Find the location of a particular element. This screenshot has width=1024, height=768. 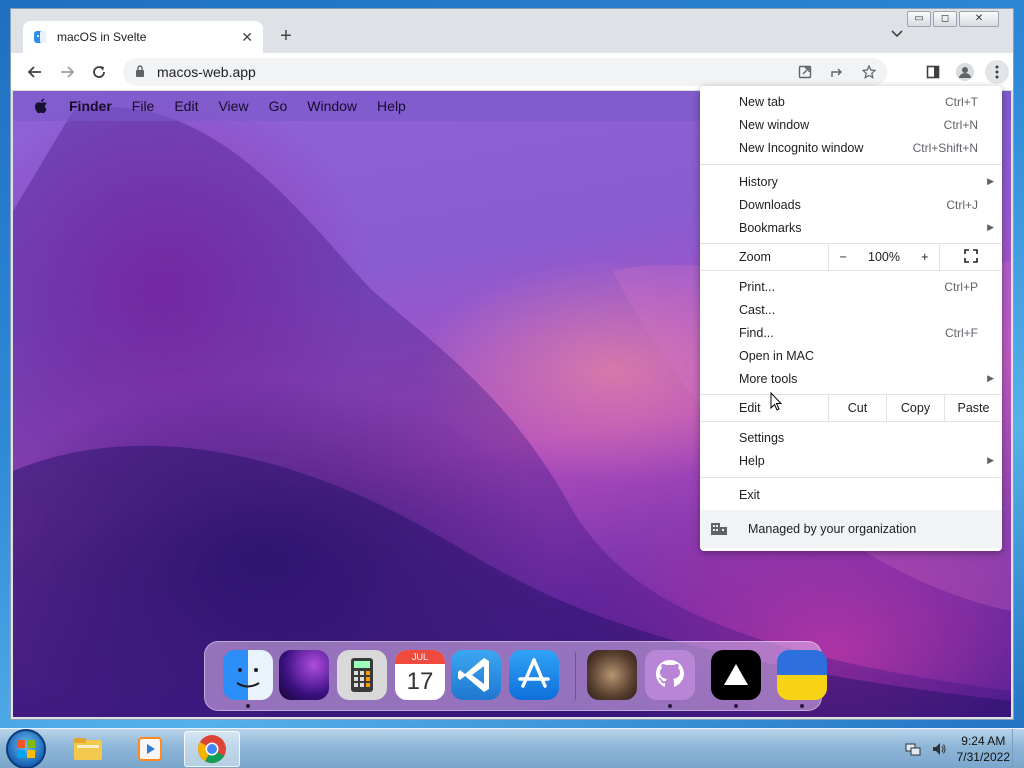

menu-label: More tools is located at coordinates (768, 378).